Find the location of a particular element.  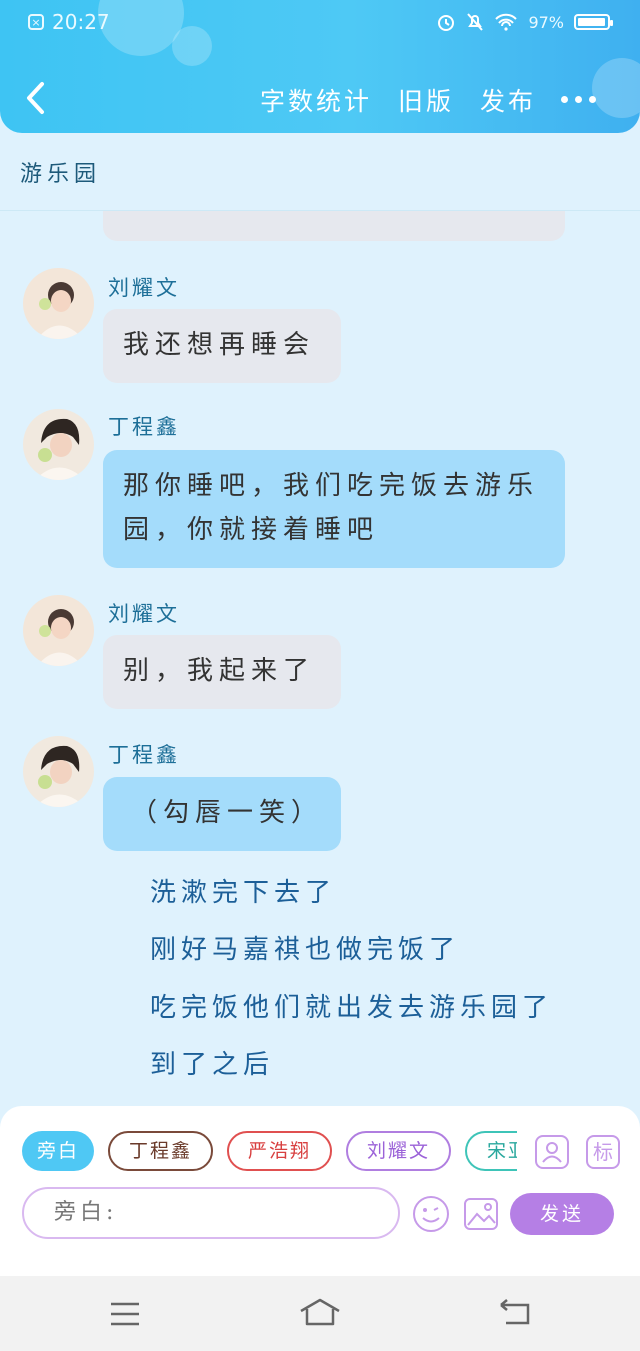

battery-percent: 97% is located at coordinates (546, 22).